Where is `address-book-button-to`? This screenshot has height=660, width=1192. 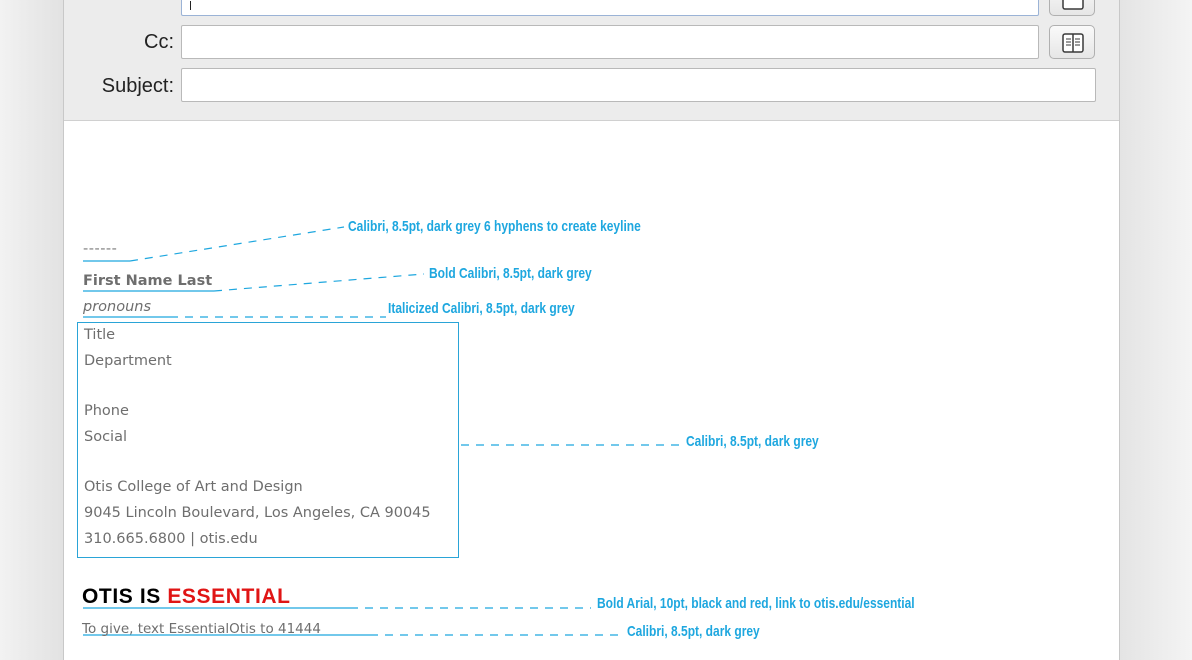
address-book-button-to is located at coordinates (1072, 8).